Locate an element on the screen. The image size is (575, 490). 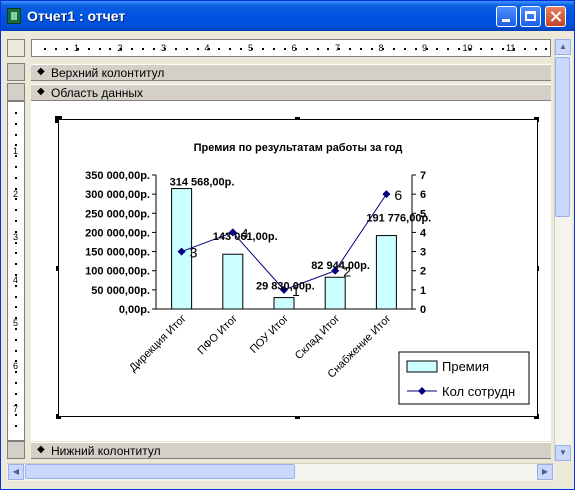
left-tick-label: 100 000,00р. is located at coordinates (117, 272).